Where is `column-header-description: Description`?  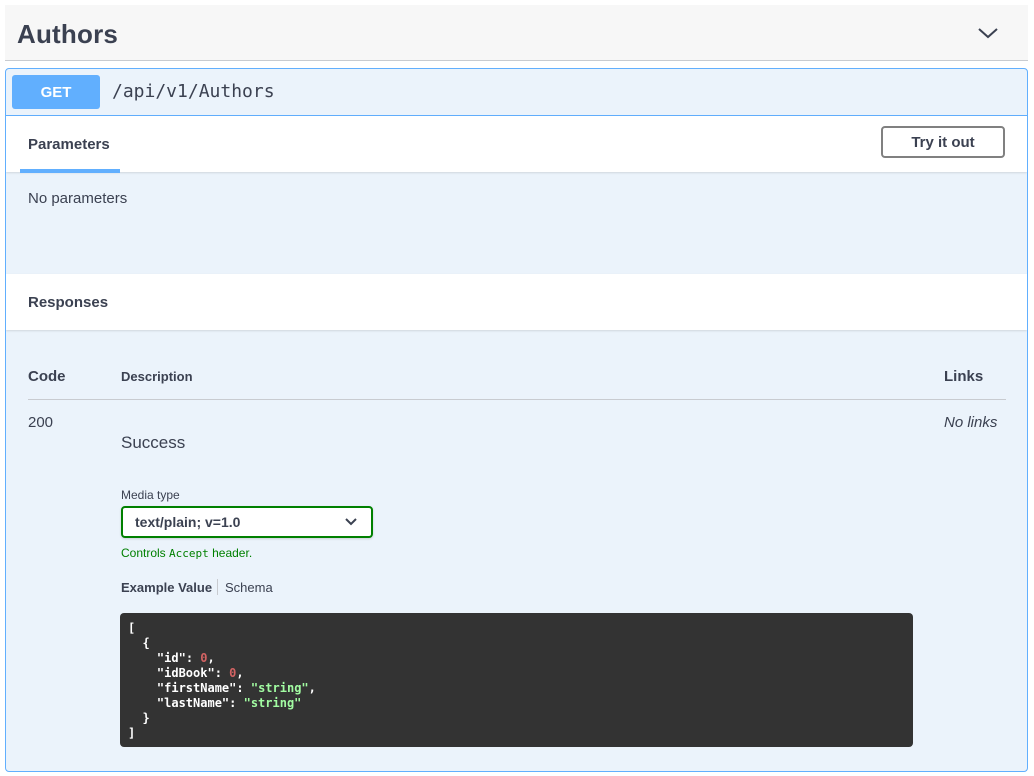 column-header-description: Description is located at coordinates (157, 376).